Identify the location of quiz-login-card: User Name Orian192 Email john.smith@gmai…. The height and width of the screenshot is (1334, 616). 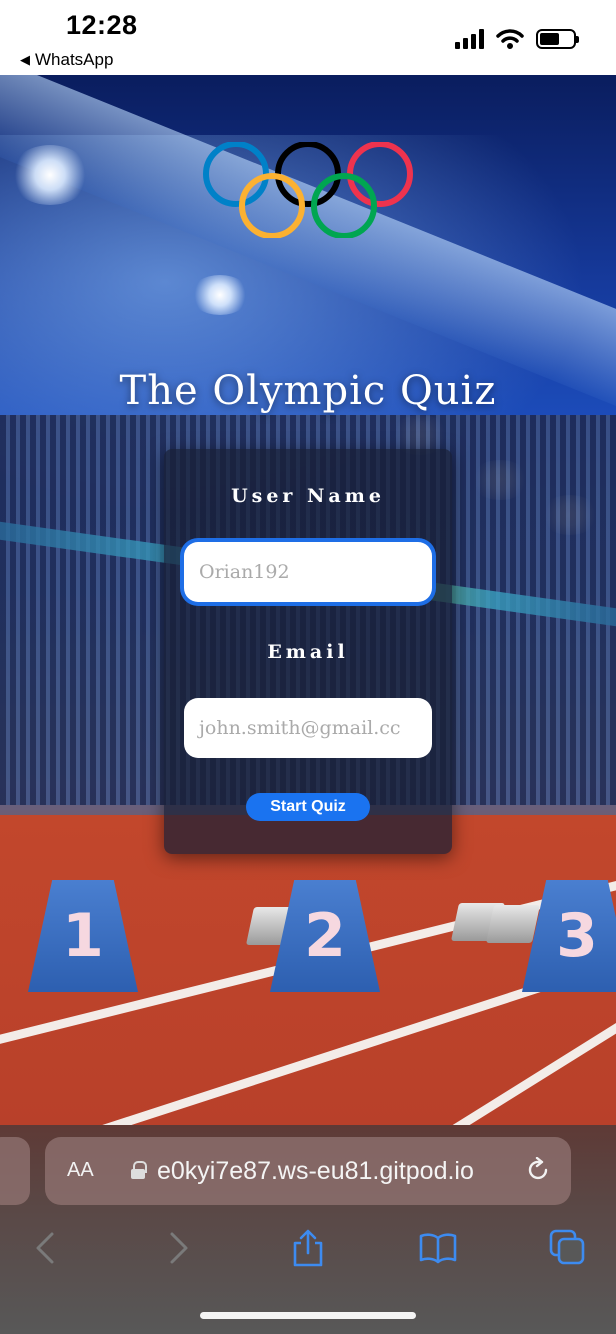
(308, 651).